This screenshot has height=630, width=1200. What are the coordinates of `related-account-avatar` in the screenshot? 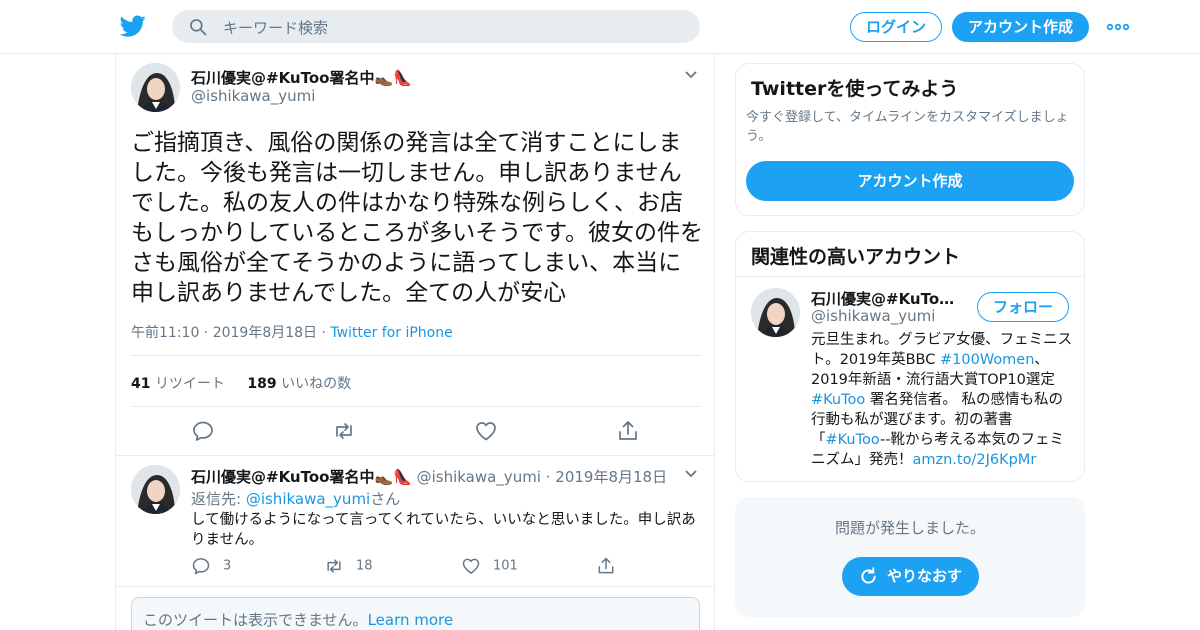 It's located at (775, 312).